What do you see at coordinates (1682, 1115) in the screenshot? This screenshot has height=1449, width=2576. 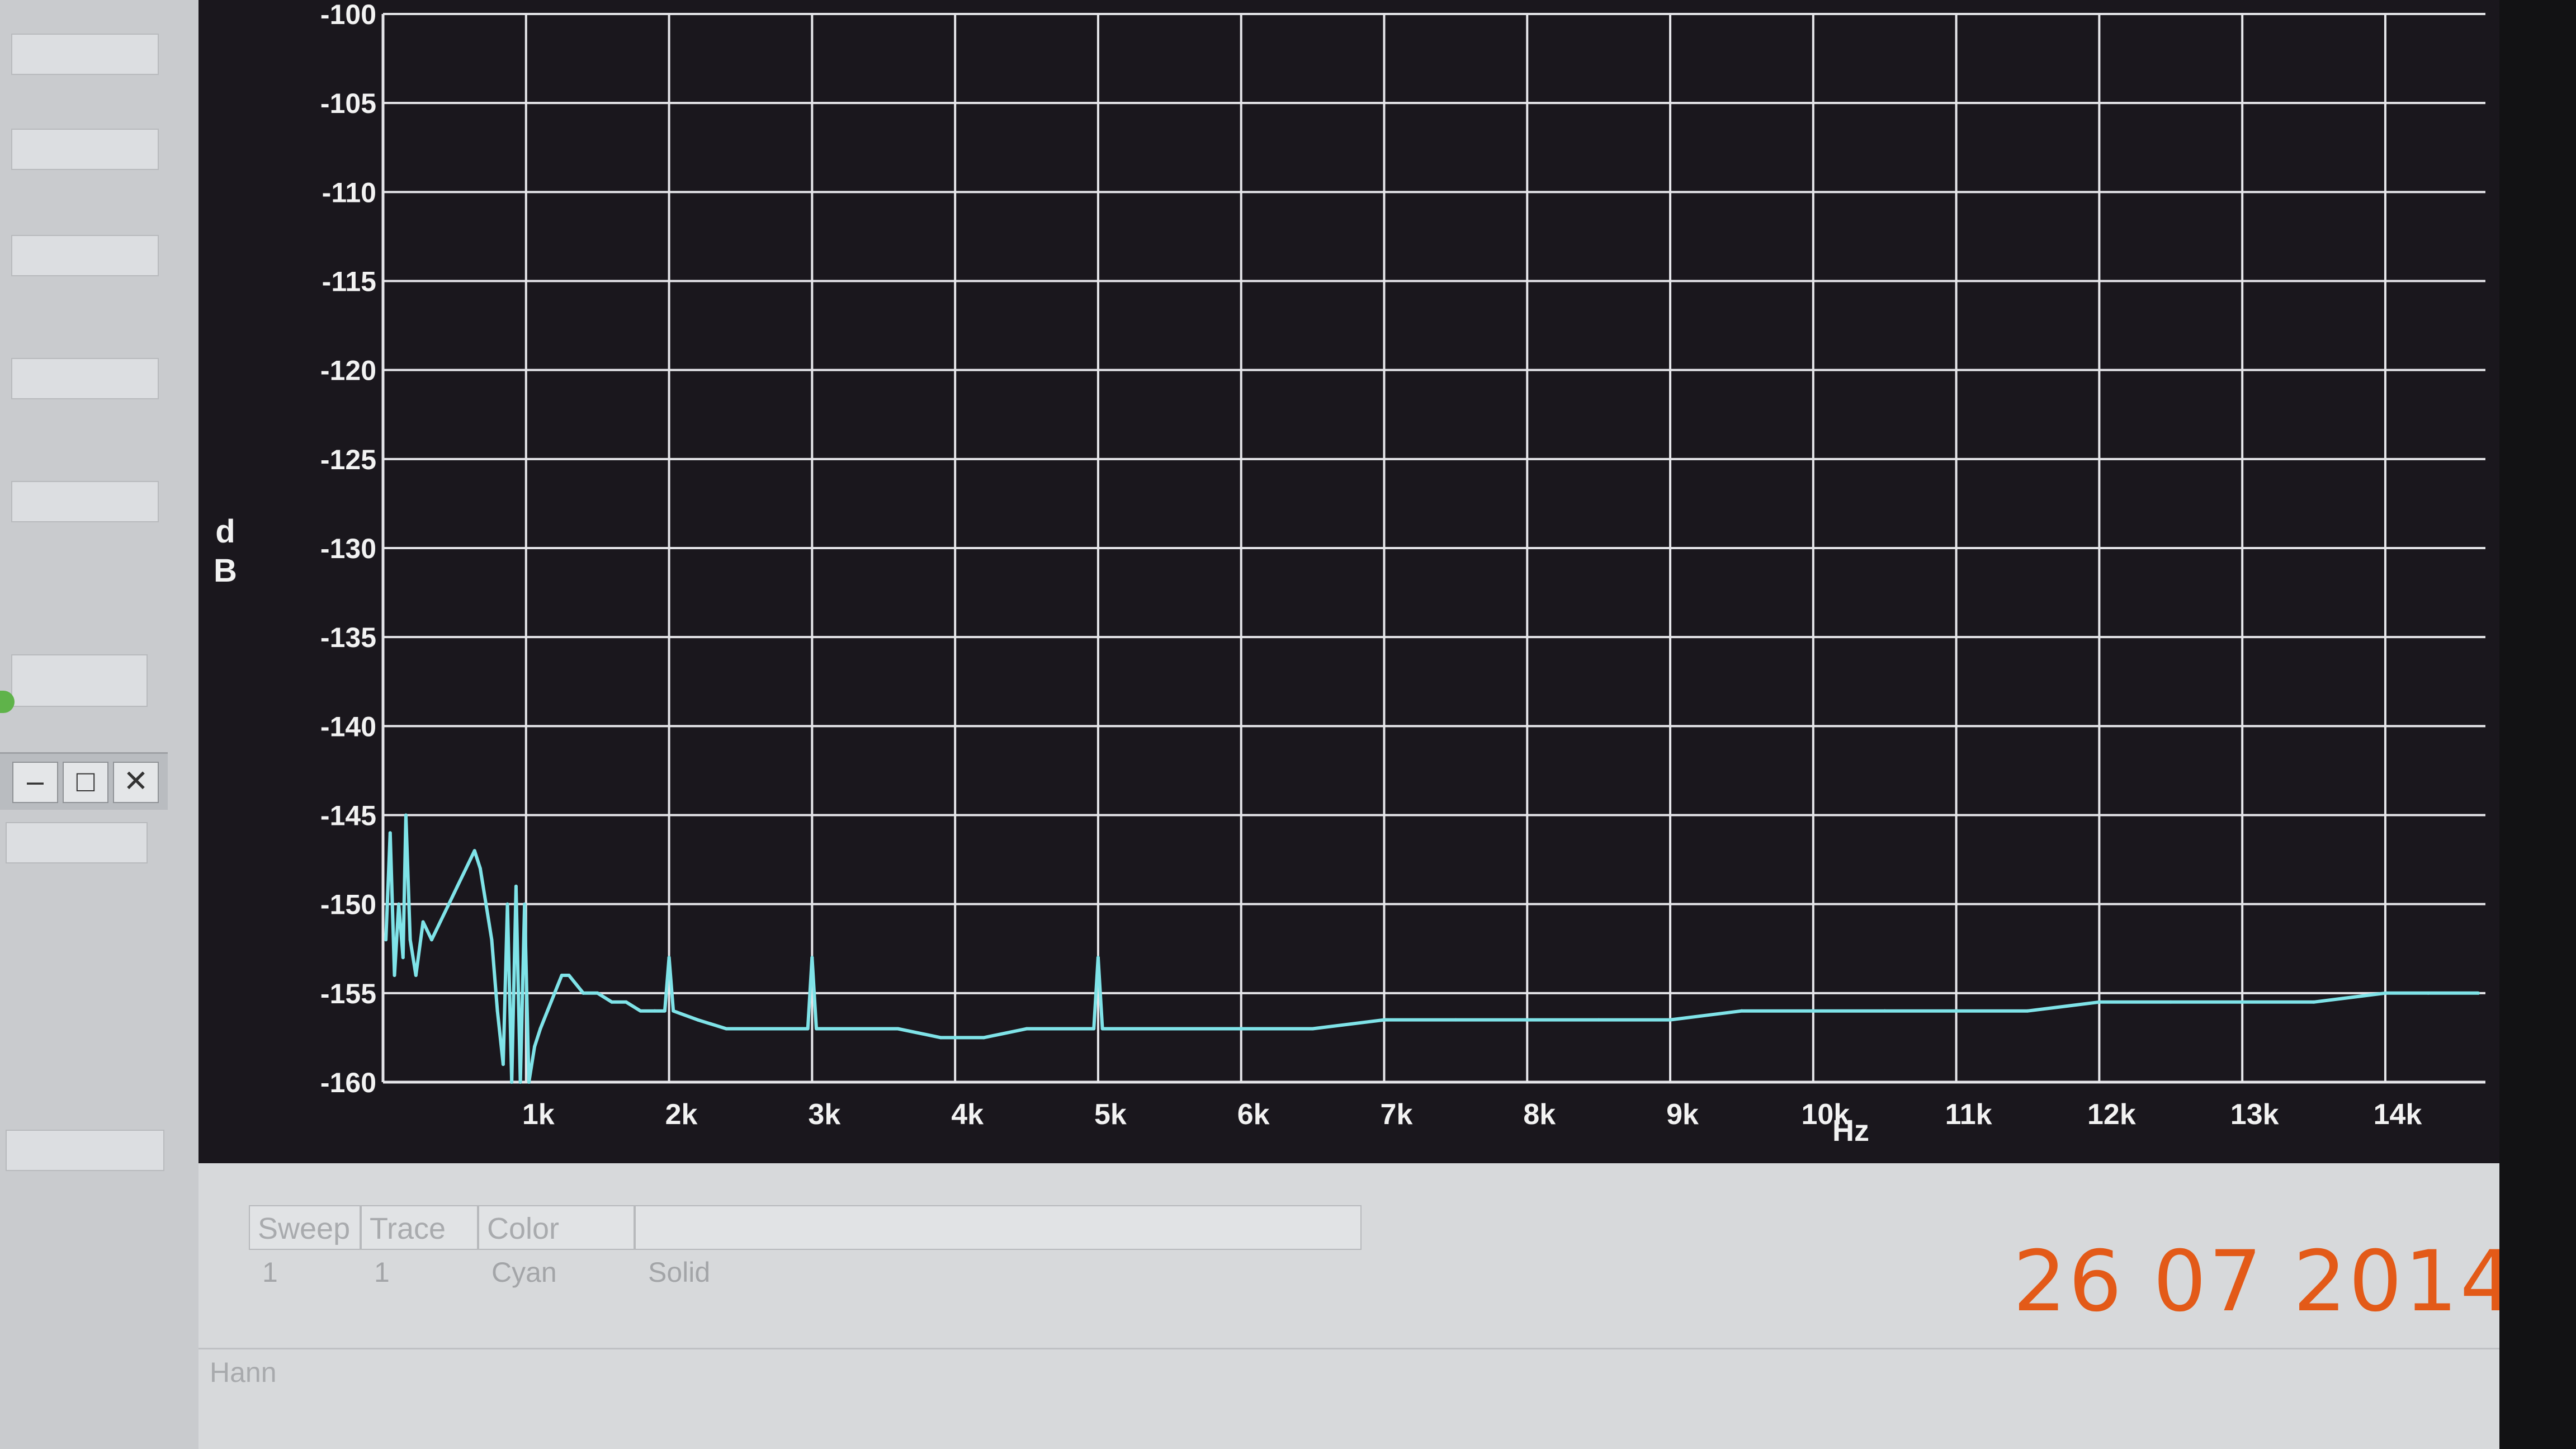 I see `x-tick-label: 9k` at bounding box center [1682, 1115].